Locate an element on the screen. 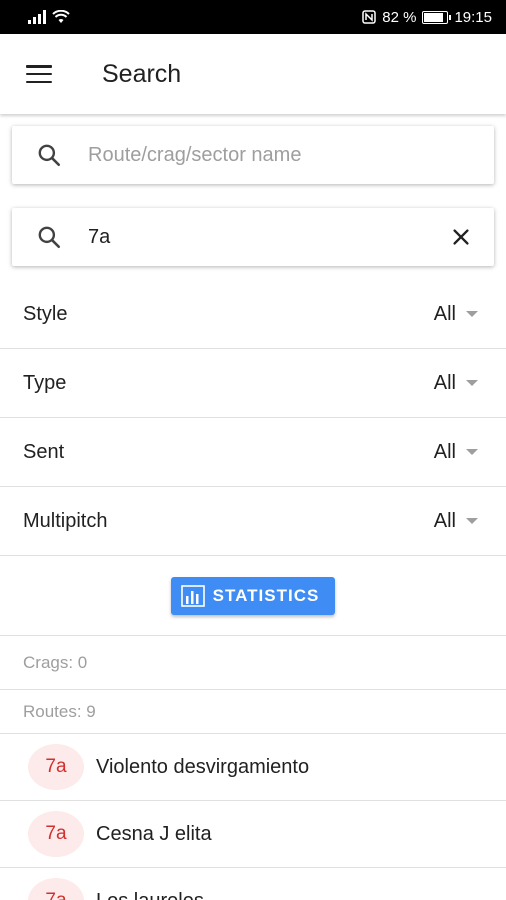  name-search-field: Route/crag/sector name is located at coordinates (253, 155).